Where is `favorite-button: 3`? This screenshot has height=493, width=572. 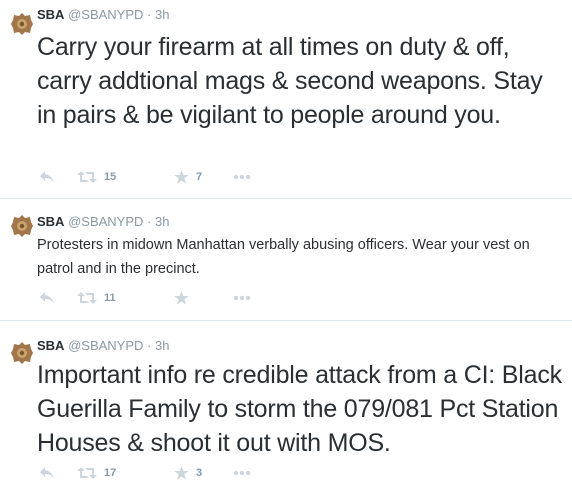
favorite-button: 3 is located at coordinates (188, 473).